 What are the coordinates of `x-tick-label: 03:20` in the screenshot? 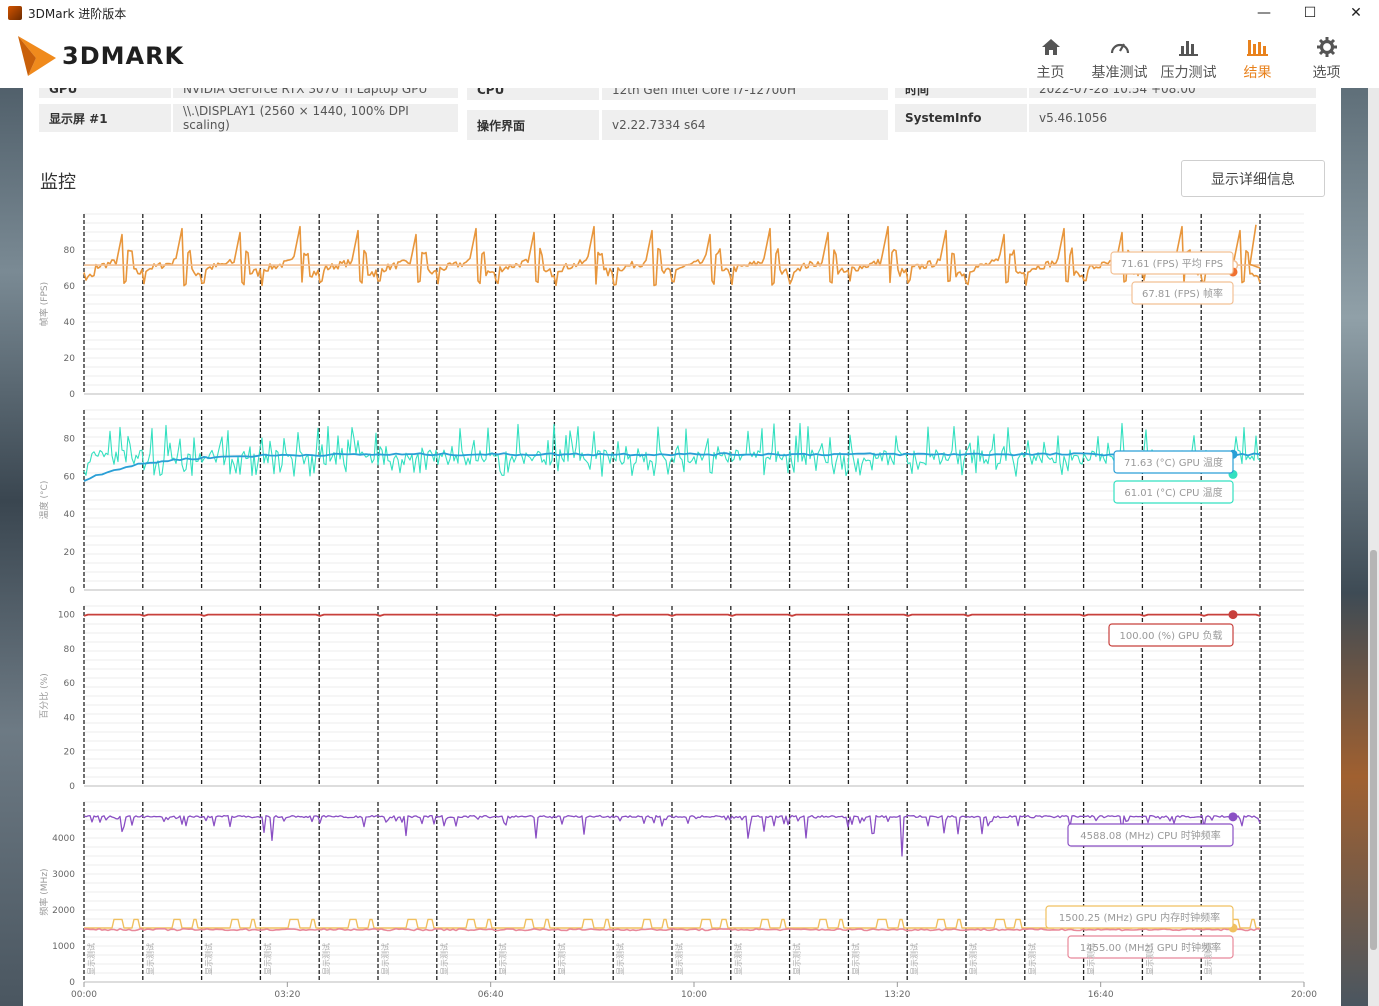 It's located at (287, 995).